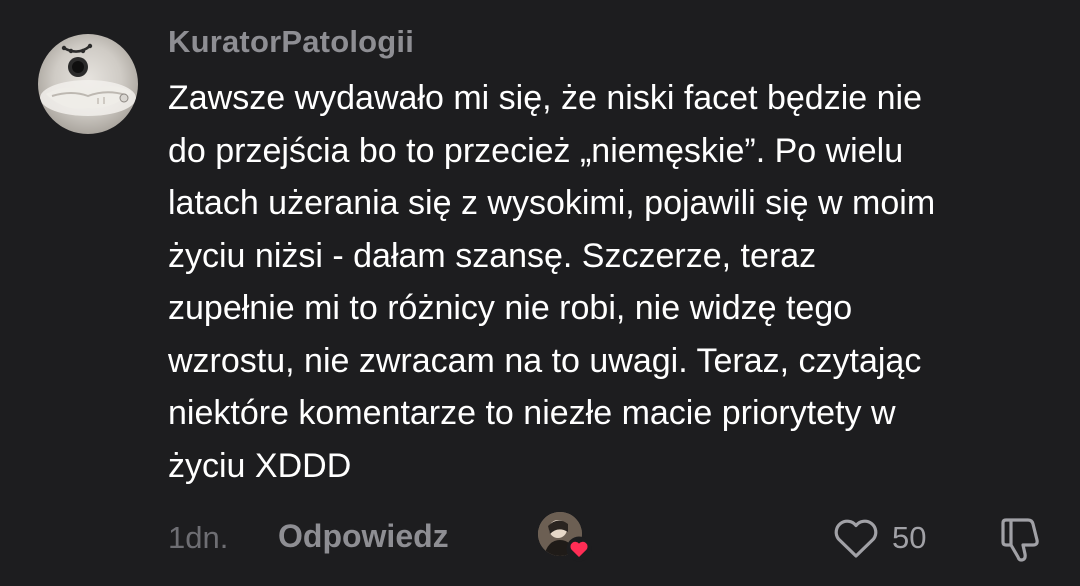  I want to click on reply-button: Odpowiedz, so click(363, 536).